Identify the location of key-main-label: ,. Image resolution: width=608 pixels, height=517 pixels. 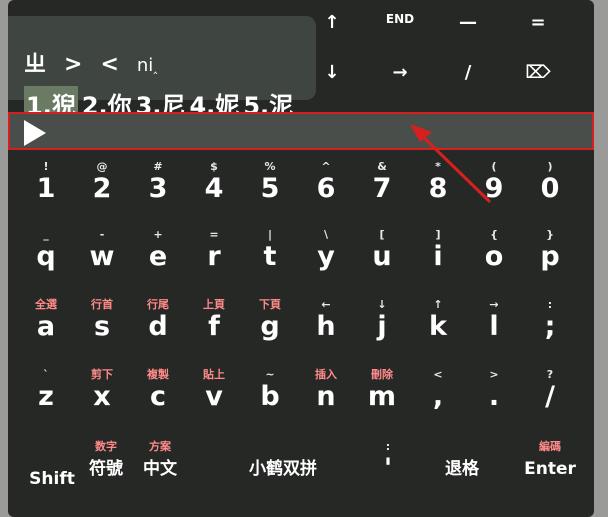
(438, 396).